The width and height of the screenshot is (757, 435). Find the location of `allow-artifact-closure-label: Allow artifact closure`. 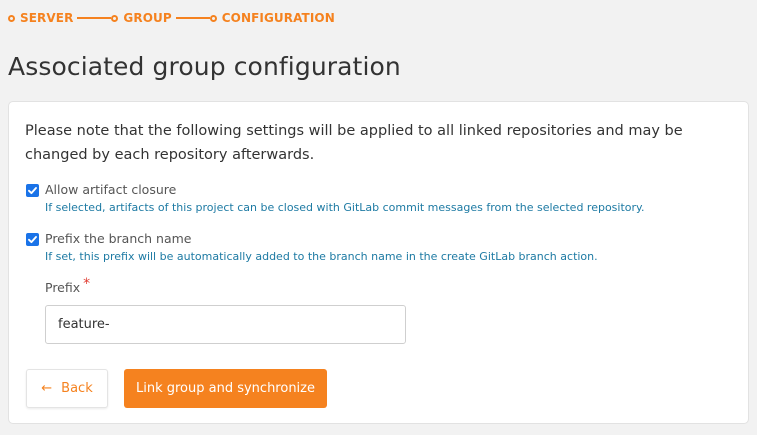

allow-artifact-closure-label: Allow artifact closure is located at coordinates (111, 189).